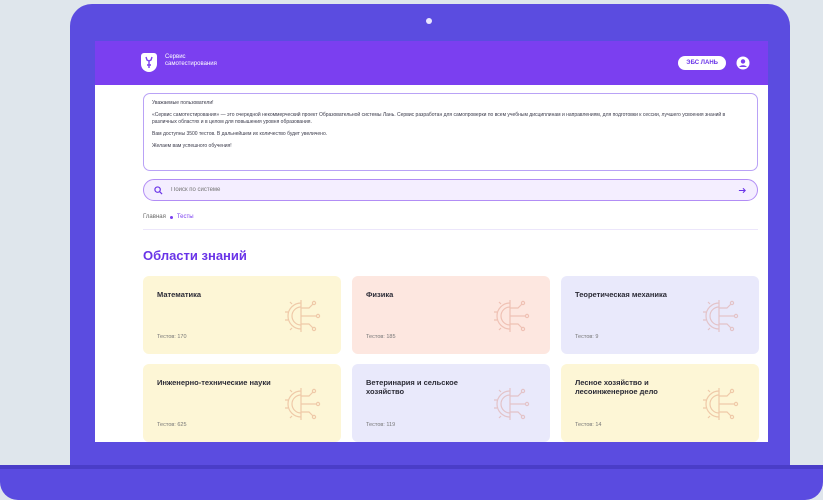  Describe the element at coordinates (179, 294) in the screenshot. I see `card-title: Математика` at that location.